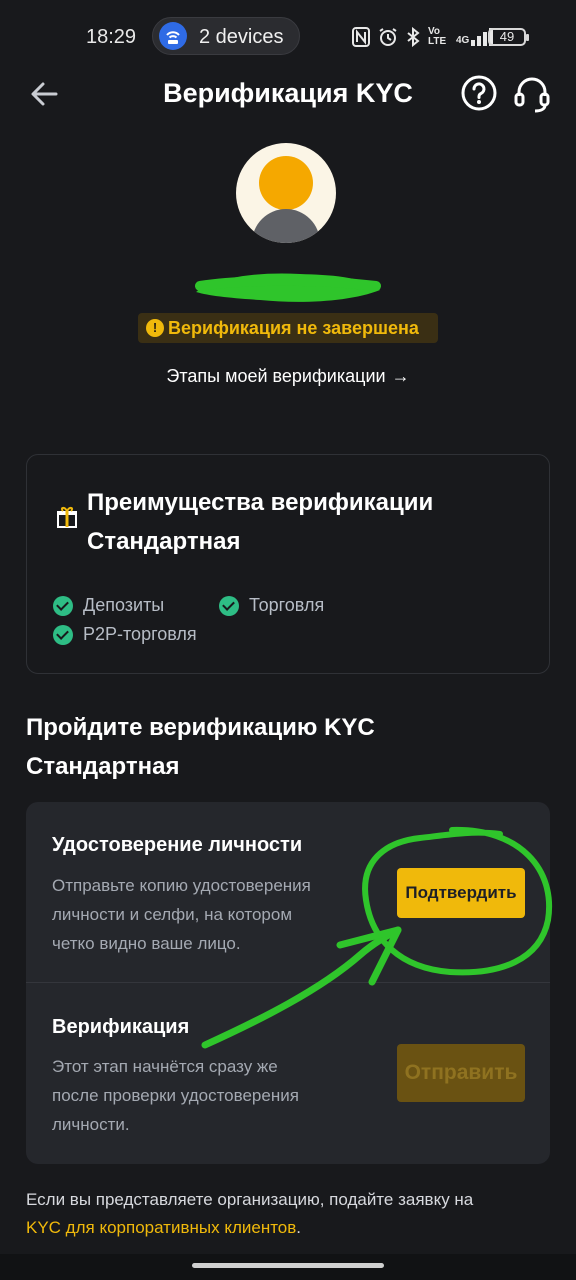  I want to click on status-badge: ! Верификация не завершена, so click(288, 328).